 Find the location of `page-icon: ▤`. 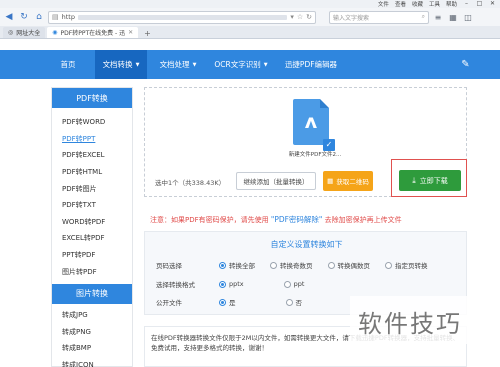

page-icon: ▤ is located at coordinates (55, 17).